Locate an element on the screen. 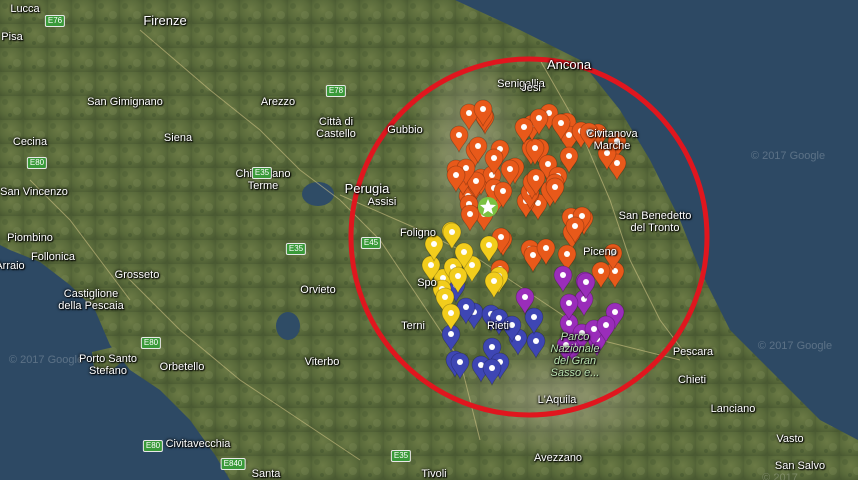  place-label: San Salvo is located at coordinates (800, 466).